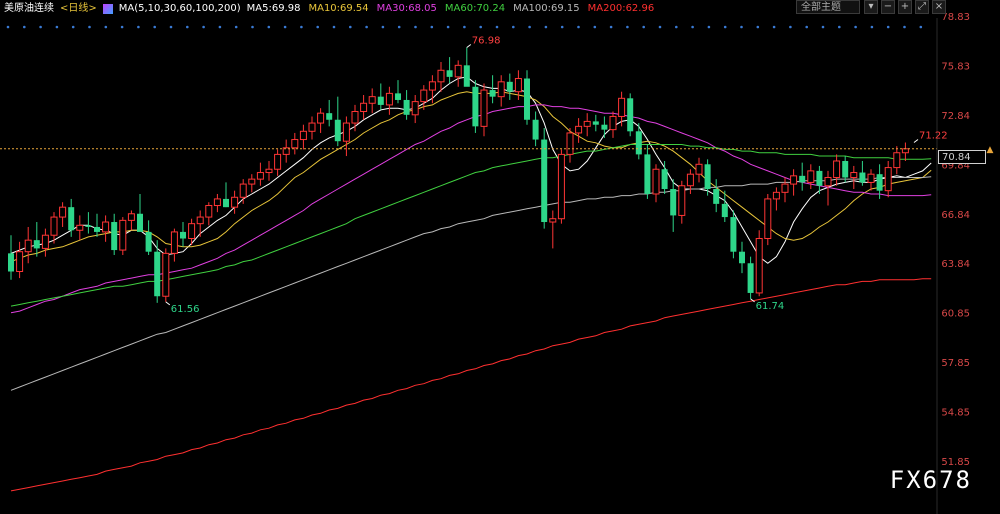 Image resolution: width=1000 pixels, height=514 pixels. I want to click on annotation-label: 61.56, so click(185, 309).